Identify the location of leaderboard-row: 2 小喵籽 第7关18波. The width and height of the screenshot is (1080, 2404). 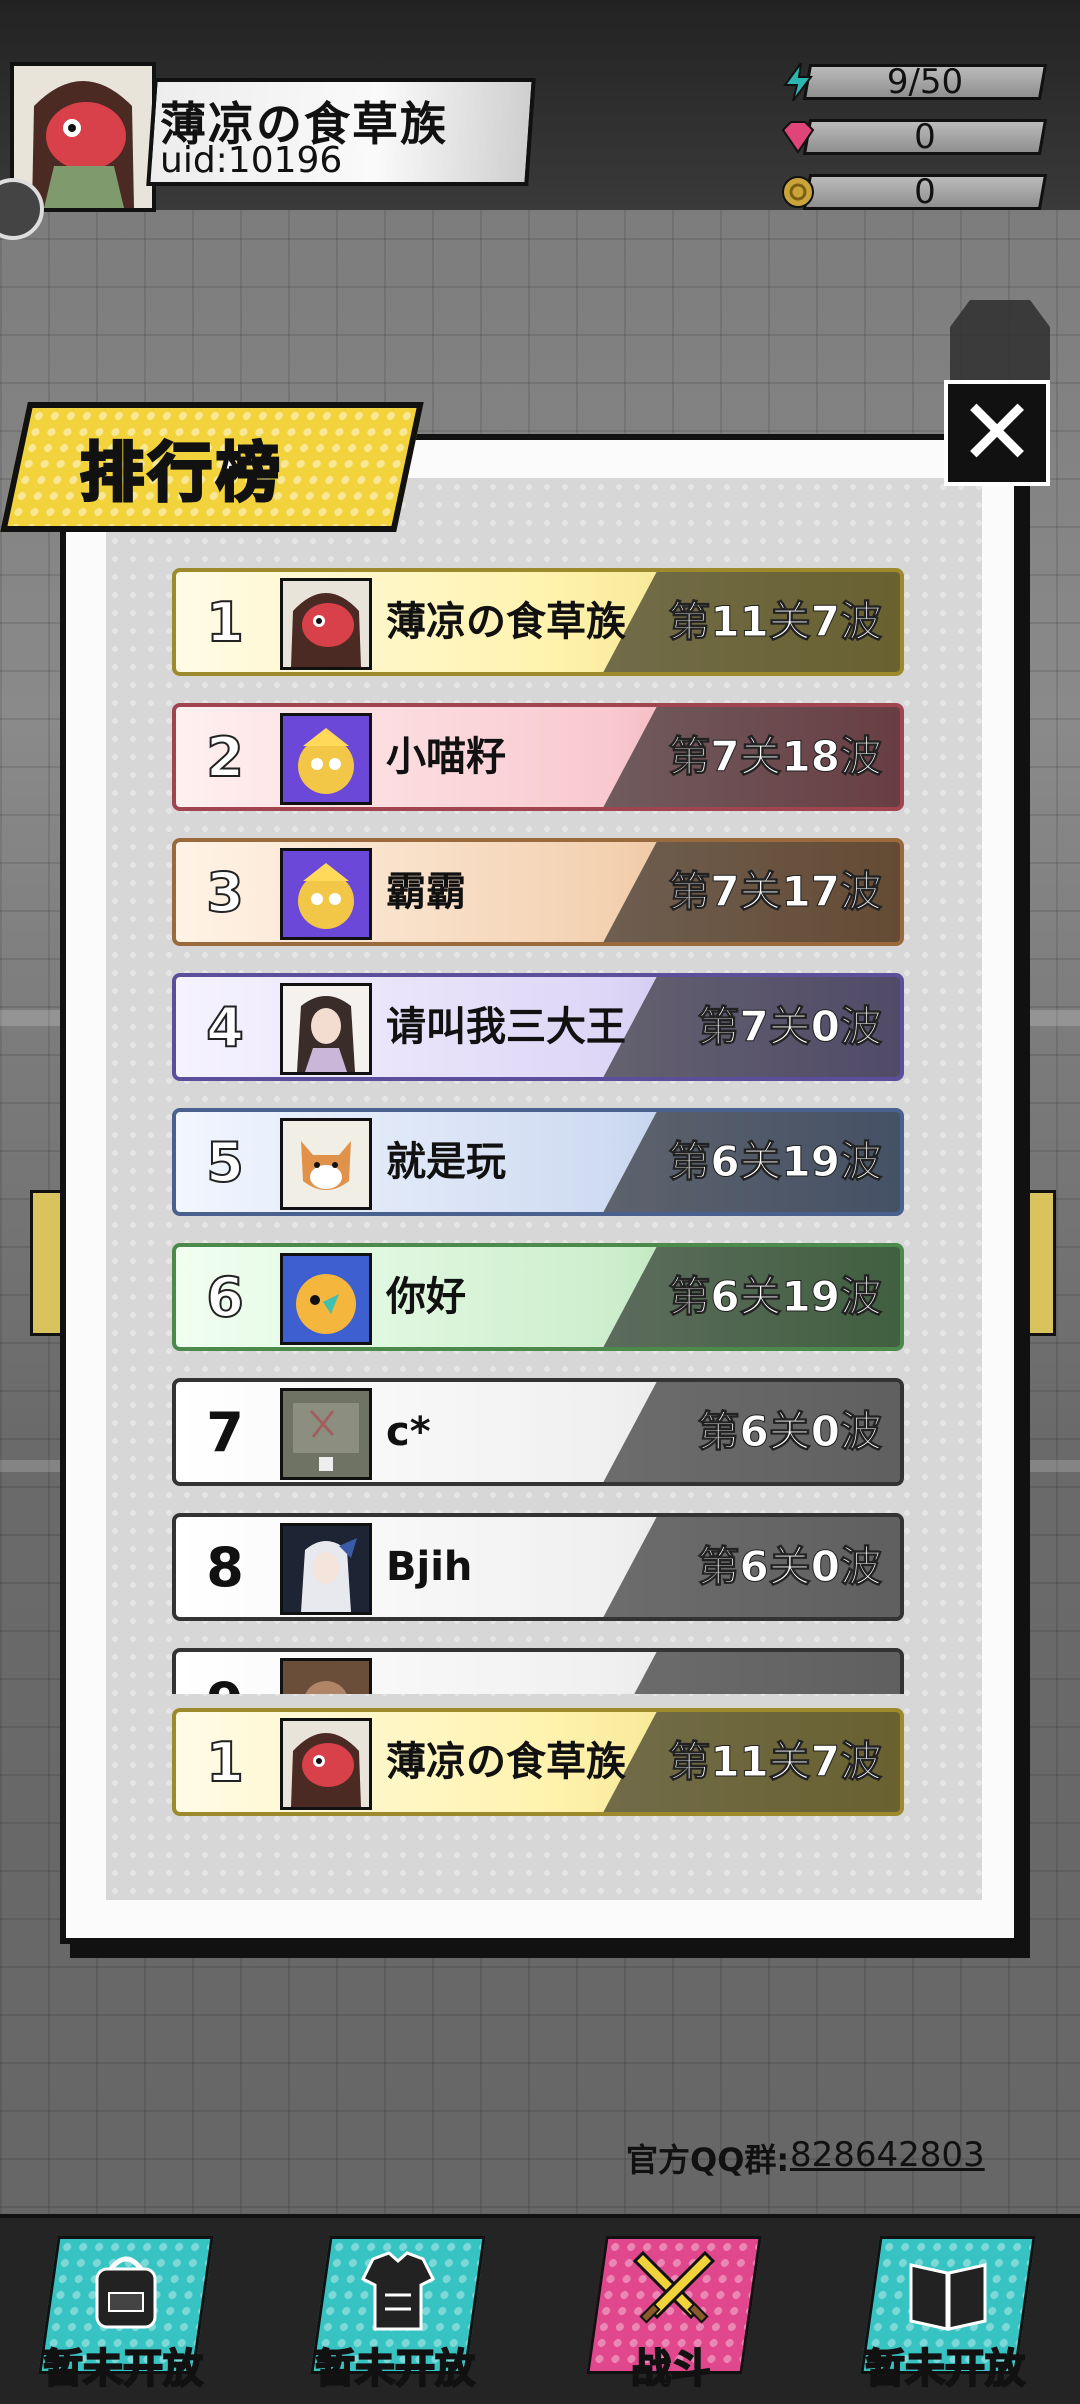
(538, 757).